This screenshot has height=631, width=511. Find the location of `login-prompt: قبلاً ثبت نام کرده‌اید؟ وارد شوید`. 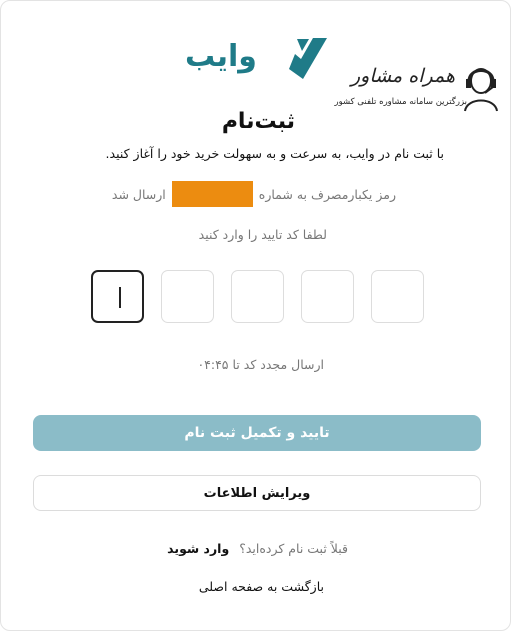

login-prompt: قبلاً ثبت نام کرده‌اید؟ وارد شوید is located at coordinates (257, 548).